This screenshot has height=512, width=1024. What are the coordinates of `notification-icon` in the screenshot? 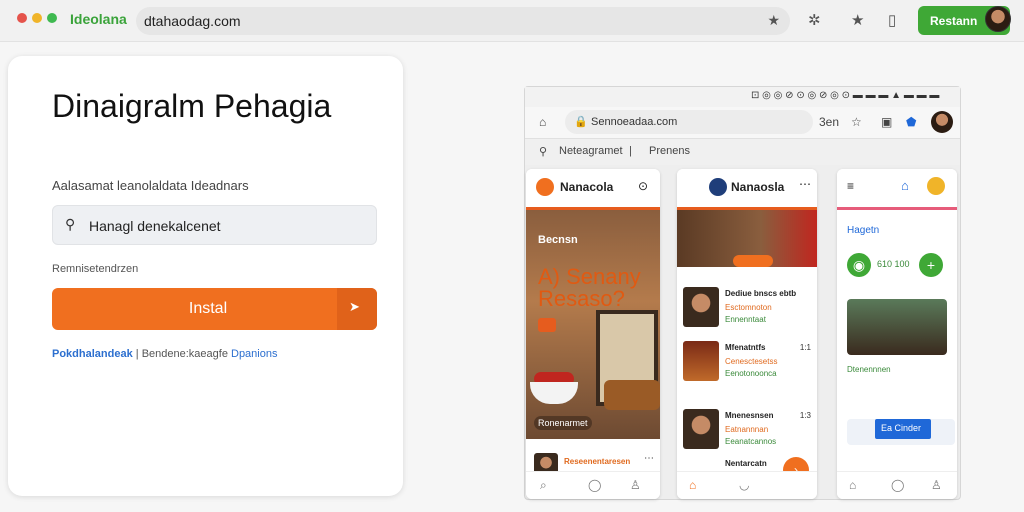 It's located at (936, 186).